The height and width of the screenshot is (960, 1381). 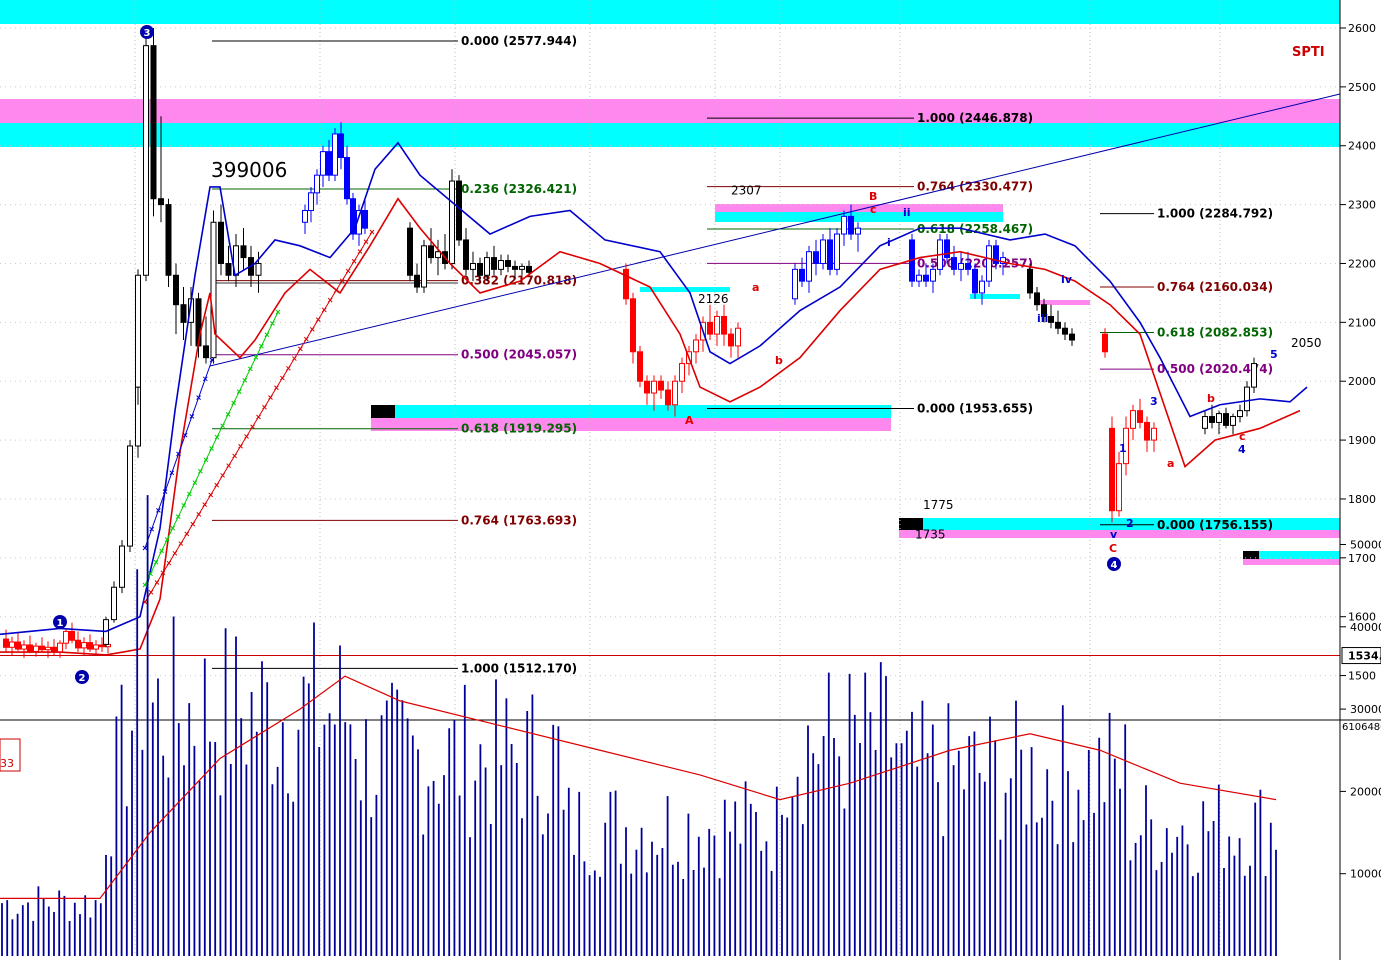 What do you see at coordinates (519, 520) in the screenshot?
I see `fib-label-5: 0.764 (1763.693)` at bounding box center [519, 520].